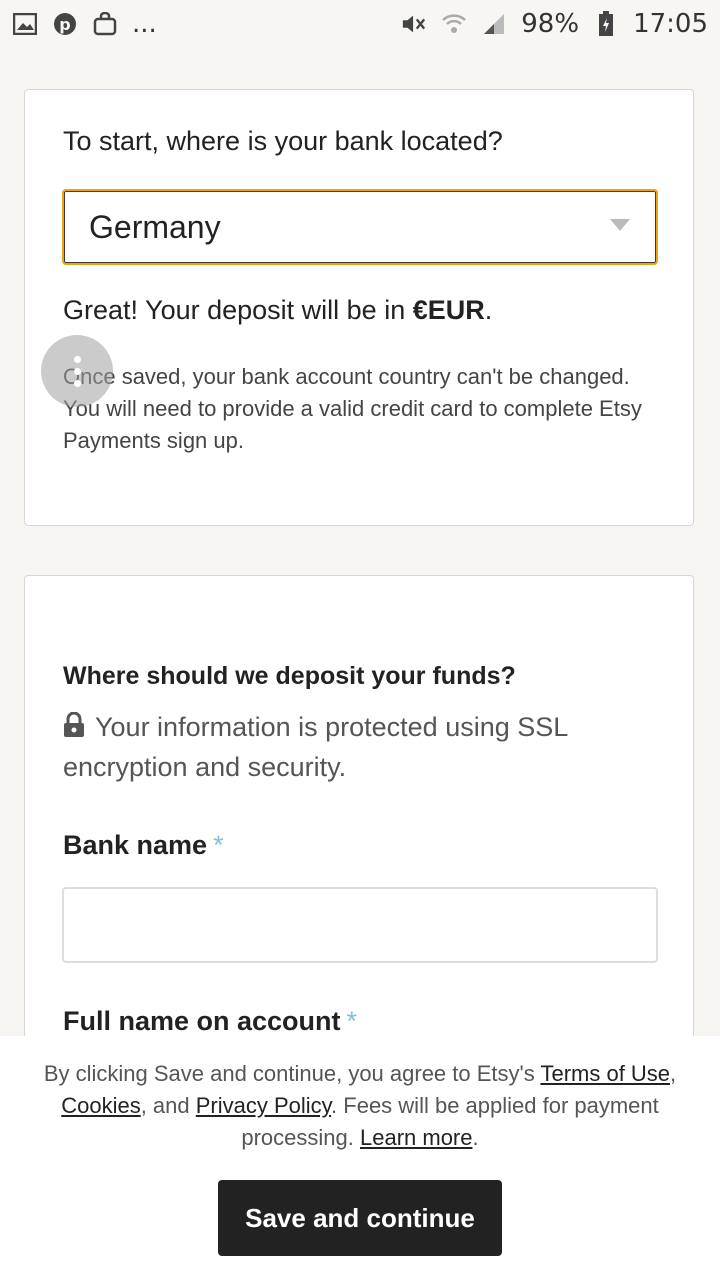 The height and width of the screenshot is (1280, 720). I want to click on deposit-currency-note: Great! Your deposit will be in €EUR., so click(278, 310).